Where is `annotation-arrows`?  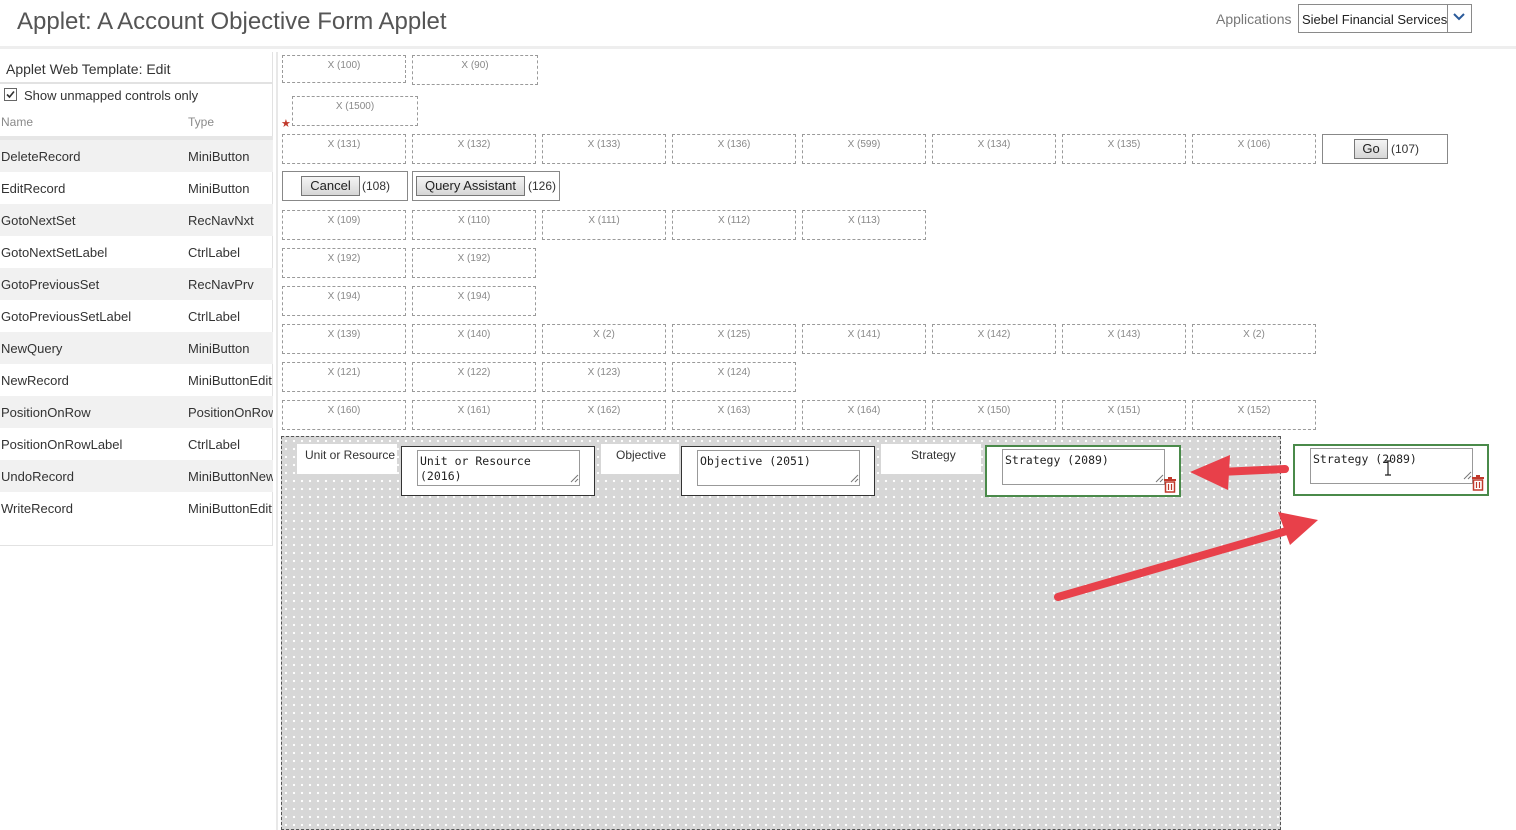
annotation-arrows is located at coordinates (1186, 528).